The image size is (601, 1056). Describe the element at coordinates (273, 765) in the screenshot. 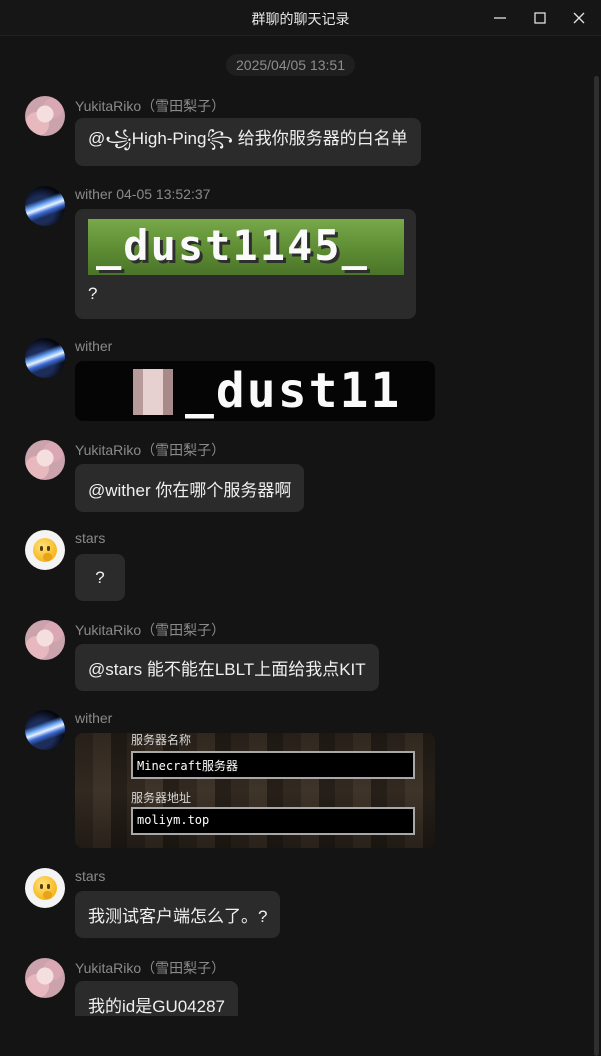

I see `server-name-field: Minecraft服务器` at that location.